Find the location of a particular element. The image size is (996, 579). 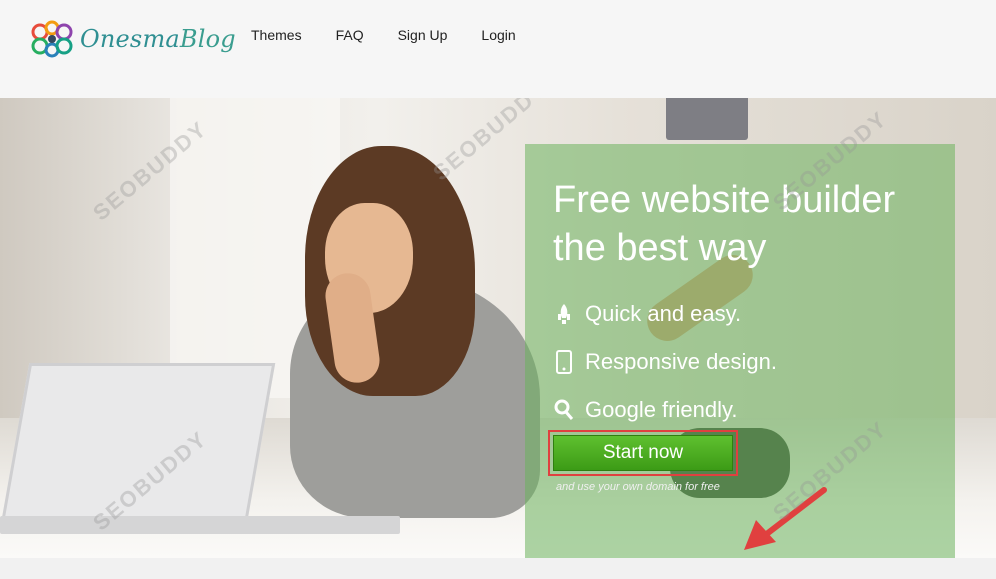

nav-login: Login is located at coordinates (498, 35).